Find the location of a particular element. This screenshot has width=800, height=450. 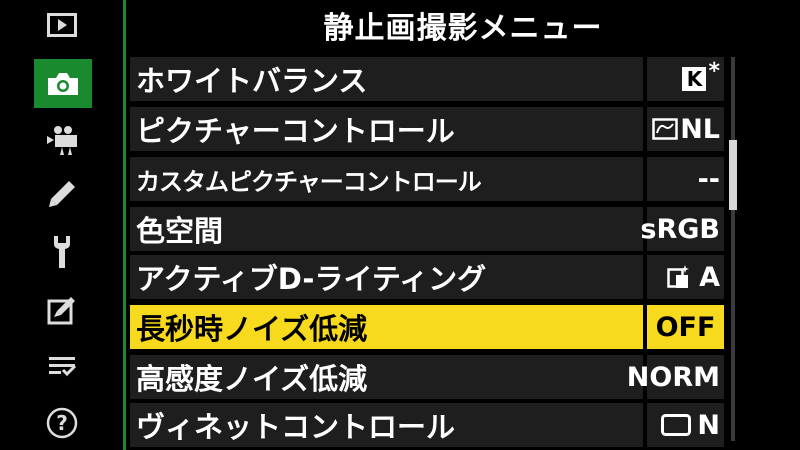

tab-setup is located at coordinates (62, 252).